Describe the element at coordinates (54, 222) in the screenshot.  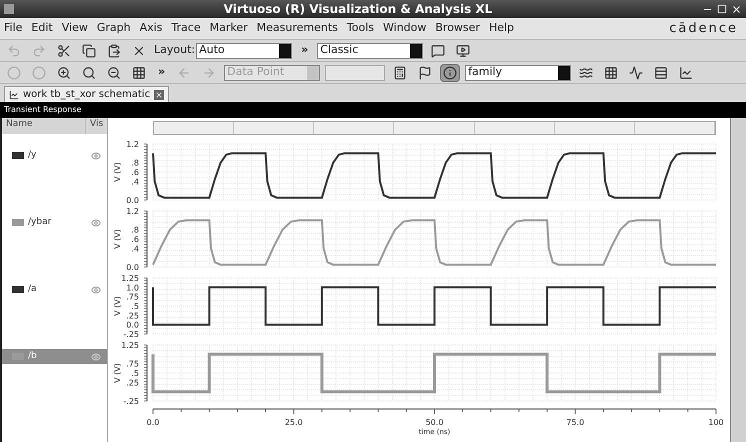
I see `signal-row: /ybar` at that location.